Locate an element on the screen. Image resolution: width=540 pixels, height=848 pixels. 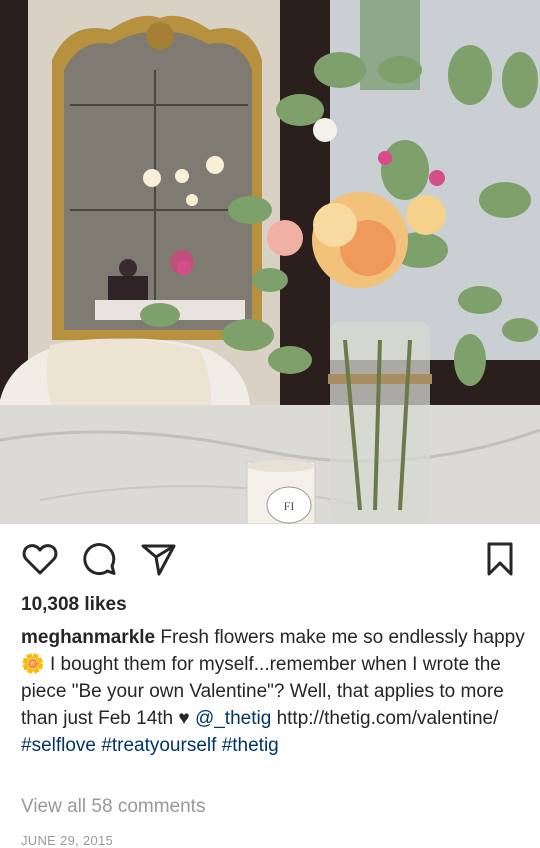
flower-emoji-icon: 🌼 is located at coordinates (33, 664).